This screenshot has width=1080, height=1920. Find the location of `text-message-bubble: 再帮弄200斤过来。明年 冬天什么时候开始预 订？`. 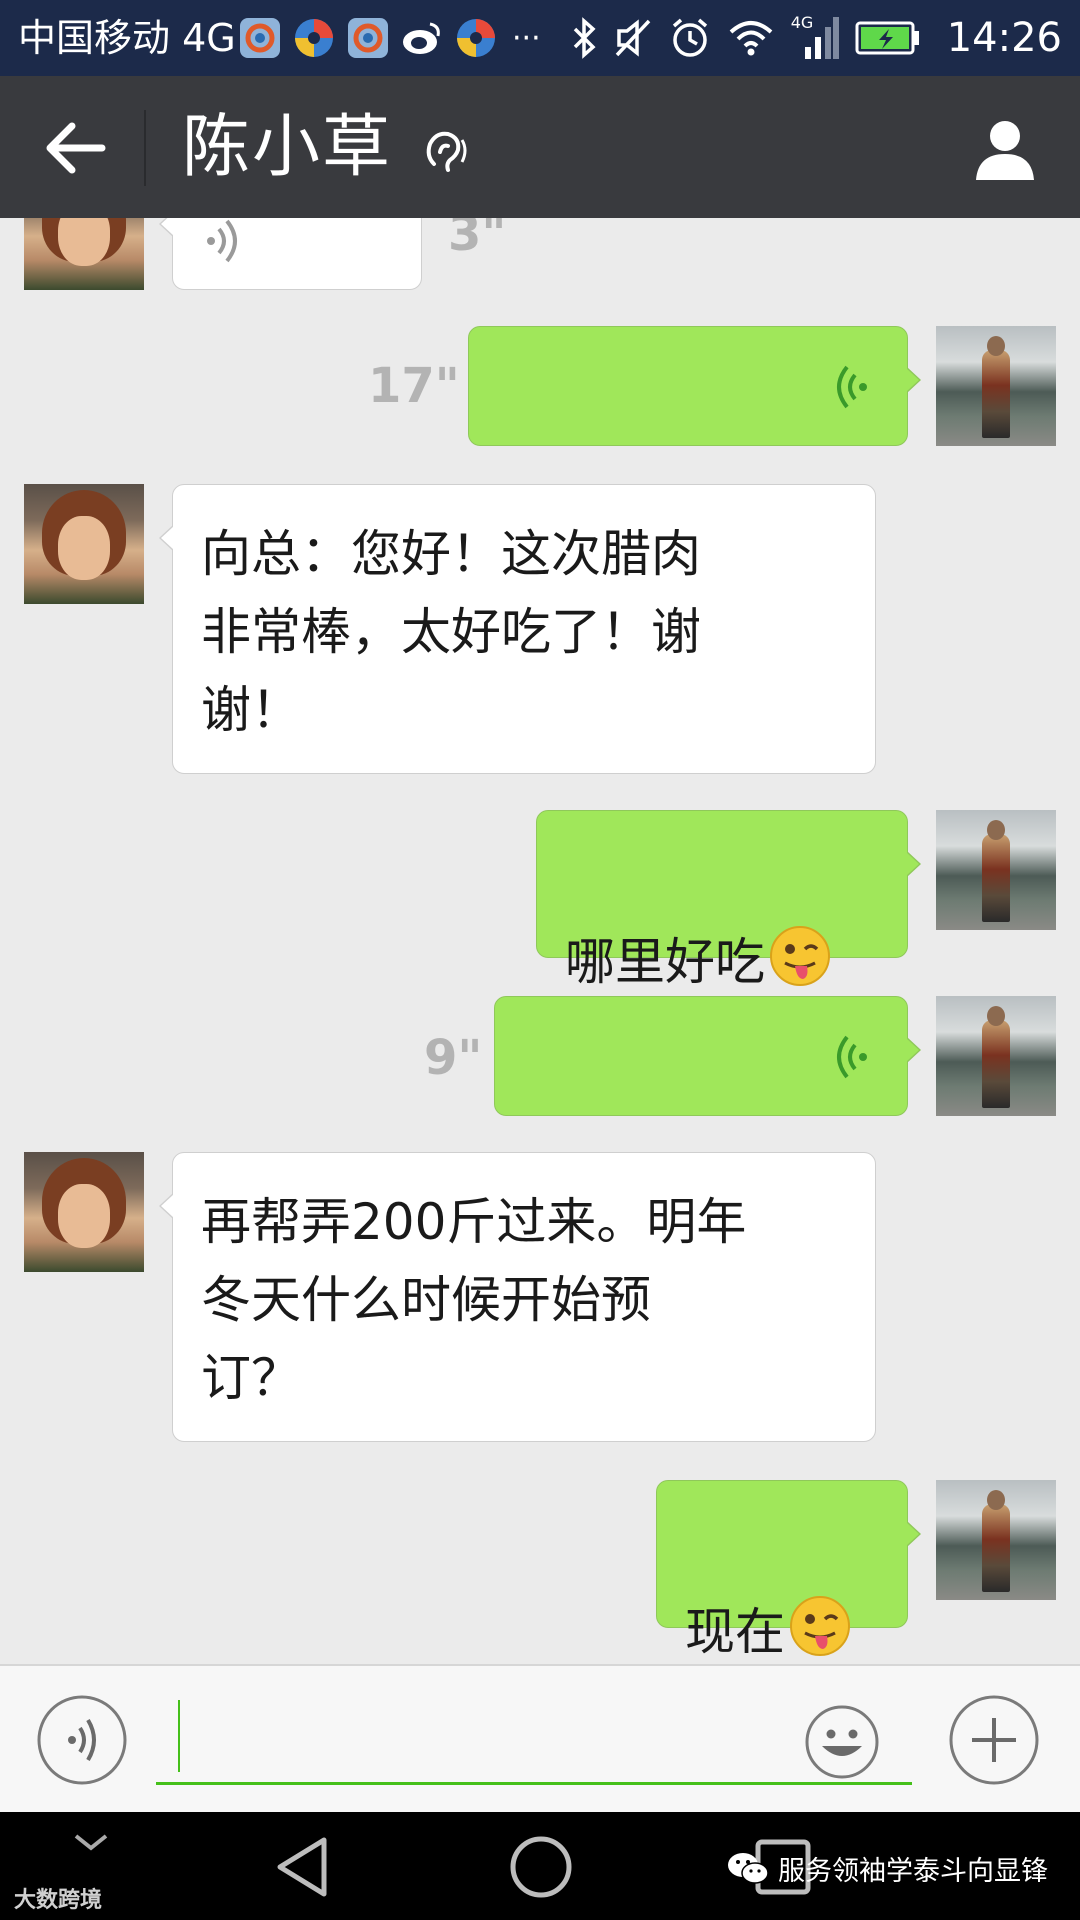

text-message-bubble: 再帮弄200斤过来。明年 冬天什么时候开始预 订？ is located at coordinates (517, 1297).